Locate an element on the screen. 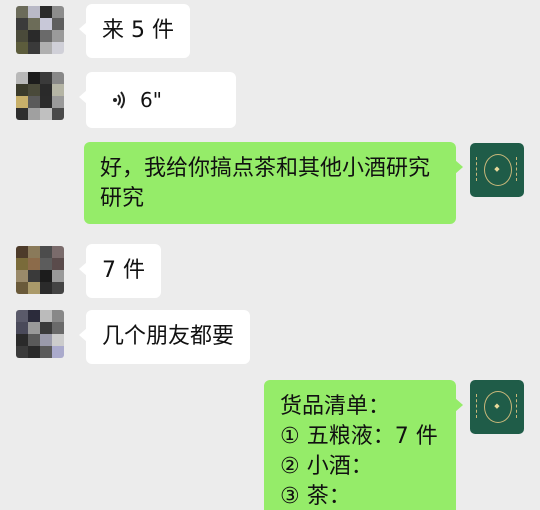 The height and width of the screenshot is (510, 540). message-bubble: 7 件 is located at coordinates (120, 271).